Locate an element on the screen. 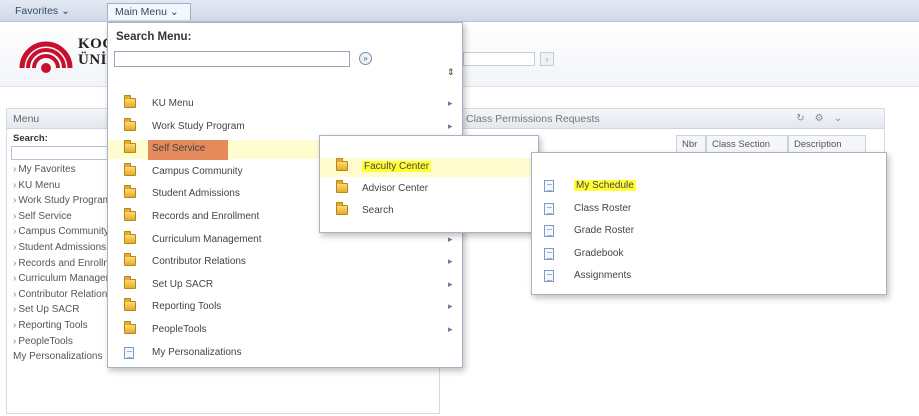 Image resolution: width=919 pixels, height=416 pixels. menu-pagelet-item-curriculum-management: ›Curriculum Management is located at coordinates (59, 281).